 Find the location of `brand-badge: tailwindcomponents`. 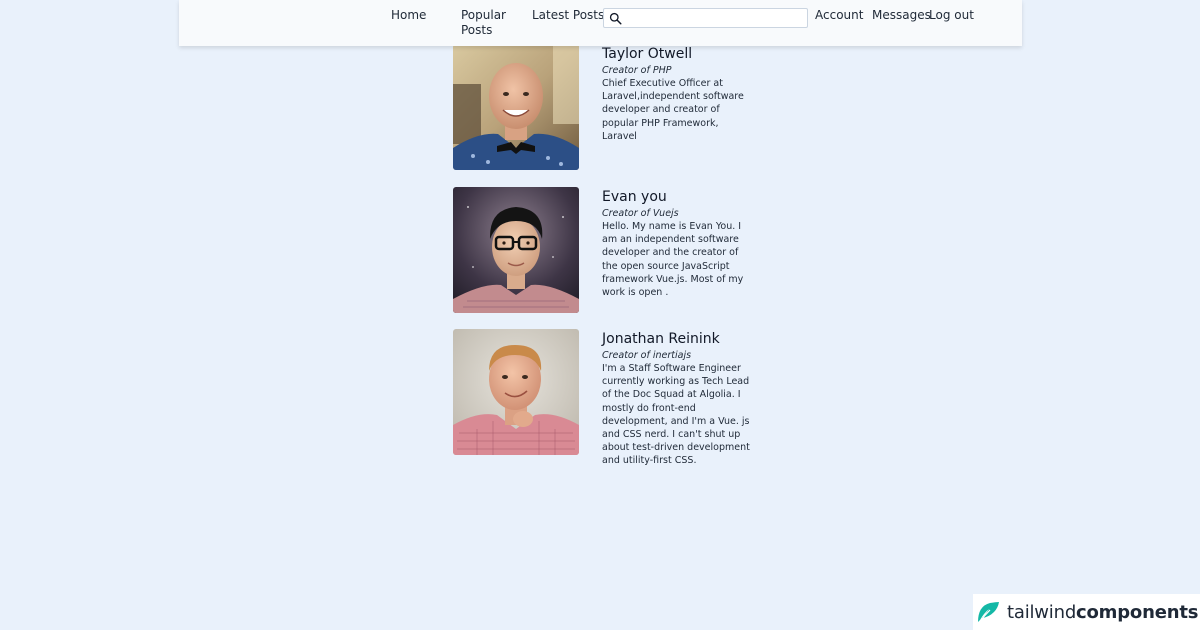

brand-badge: tailwindcomponents is located at coordinates (1086, 612).